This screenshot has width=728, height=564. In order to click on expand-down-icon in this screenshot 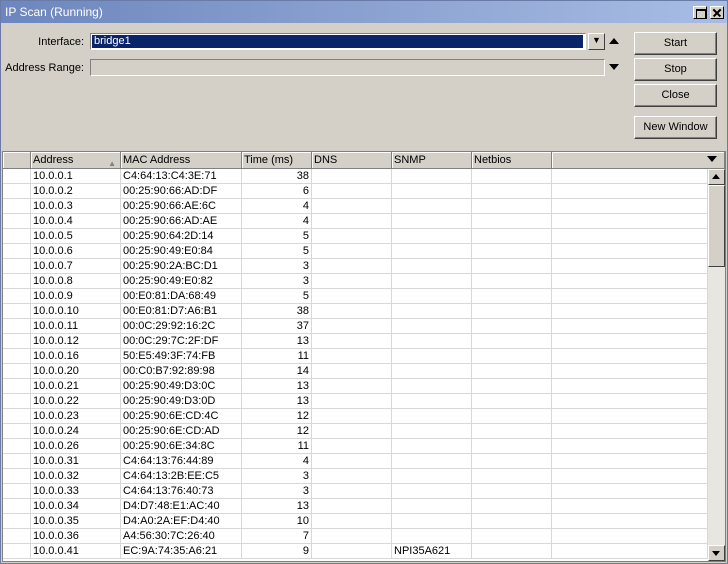, I will do `click(614, 67)`.